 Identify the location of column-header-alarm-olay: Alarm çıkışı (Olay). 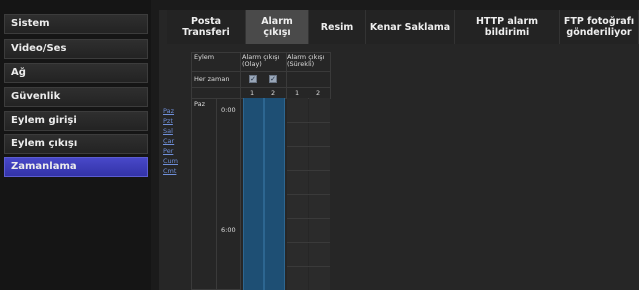
(261, 60).